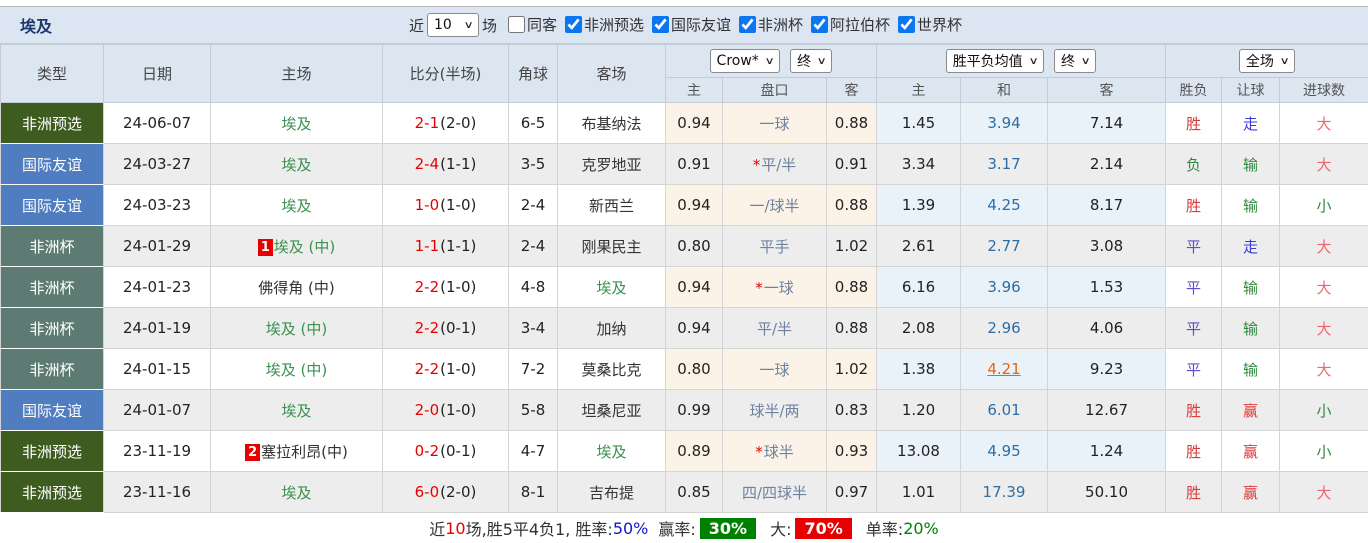  Describe the element at coordinates (775, 205) in the screenshot. I see `handicap-line: 一/球半` at that location.